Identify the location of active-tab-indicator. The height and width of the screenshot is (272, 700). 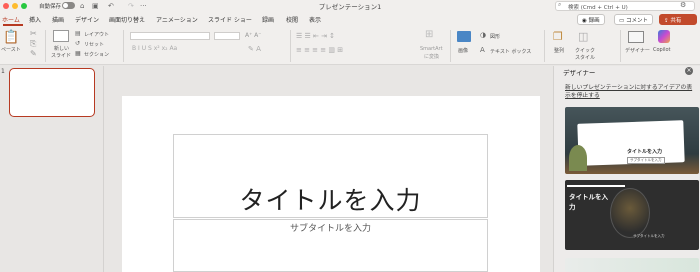
(13, 25).